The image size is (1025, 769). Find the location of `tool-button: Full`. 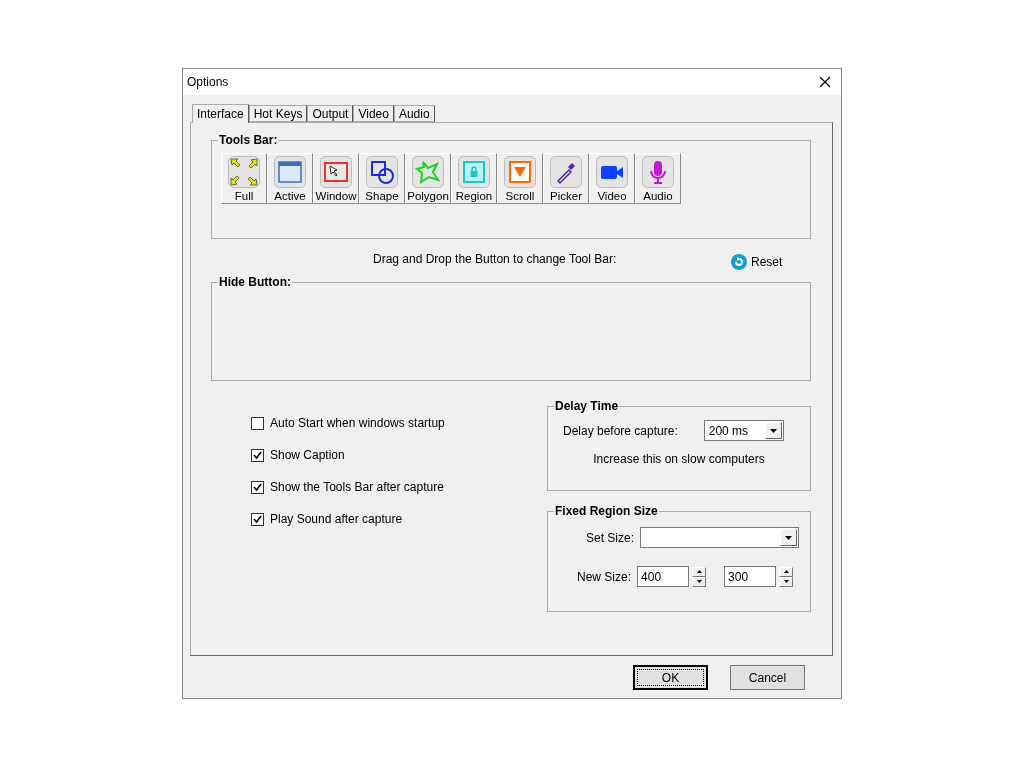

tool-button: Full is located at coordinates (244, 178).